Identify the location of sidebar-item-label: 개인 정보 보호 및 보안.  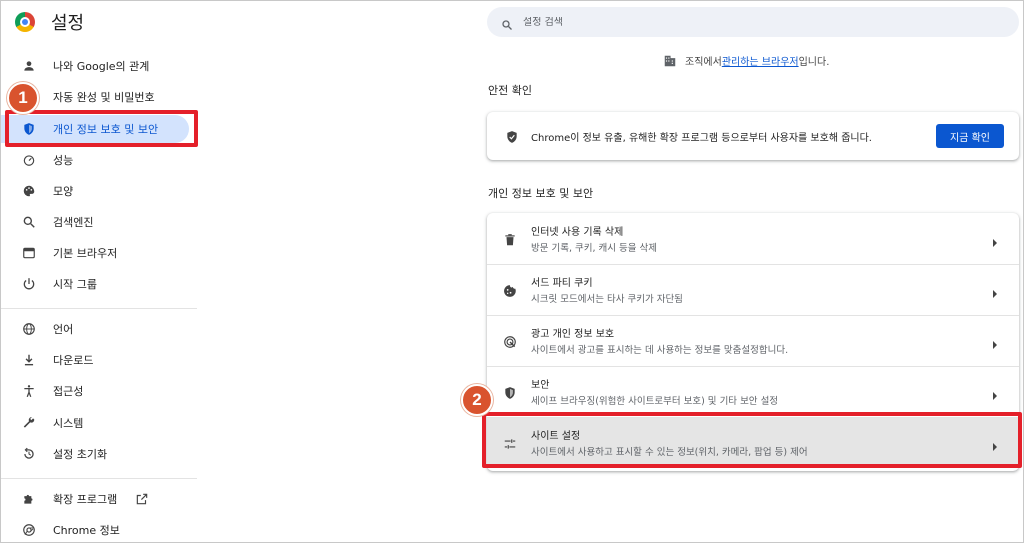
(106, 129).